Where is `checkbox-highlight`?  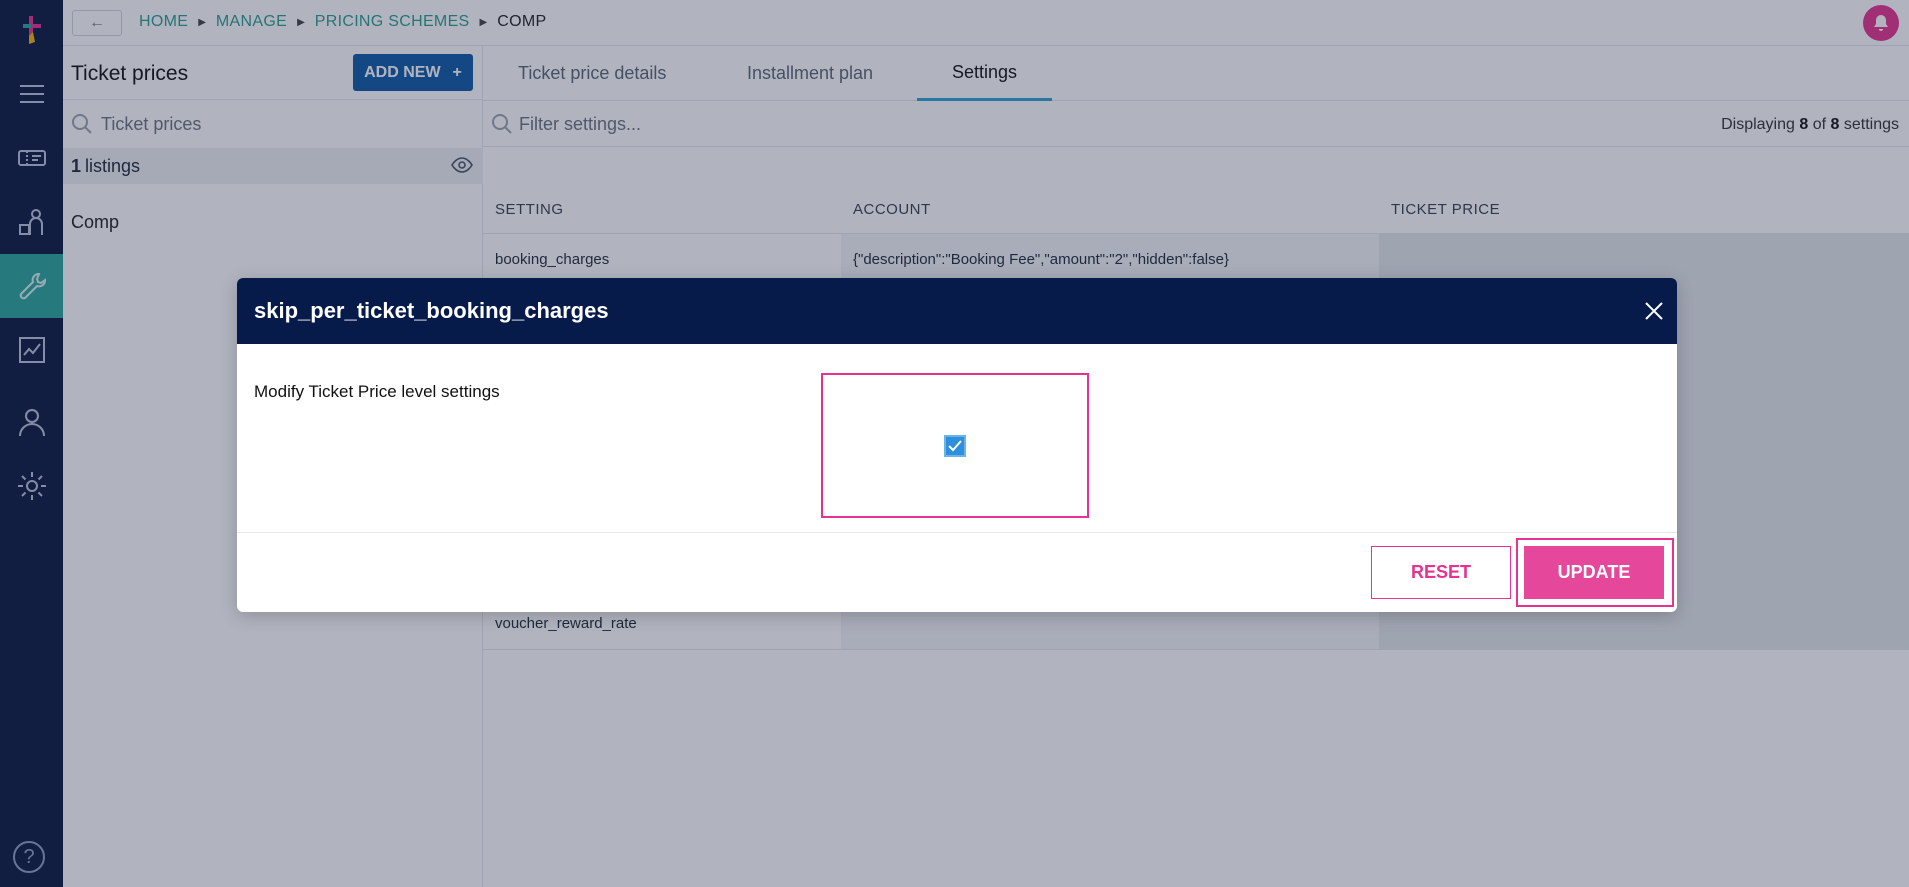 checkbox-highlight is located at coordinates (955, 445).